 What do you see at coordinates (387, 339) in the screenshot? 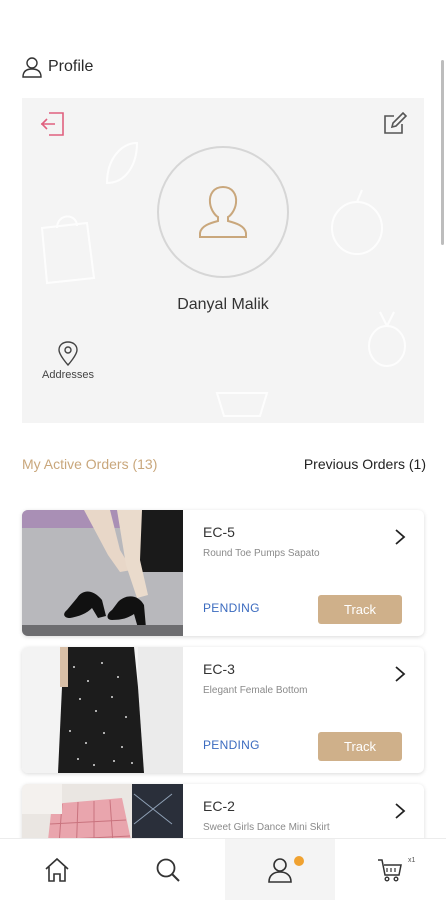
I see `pineapple-doodle-icon` at bounding box center [387, 339].